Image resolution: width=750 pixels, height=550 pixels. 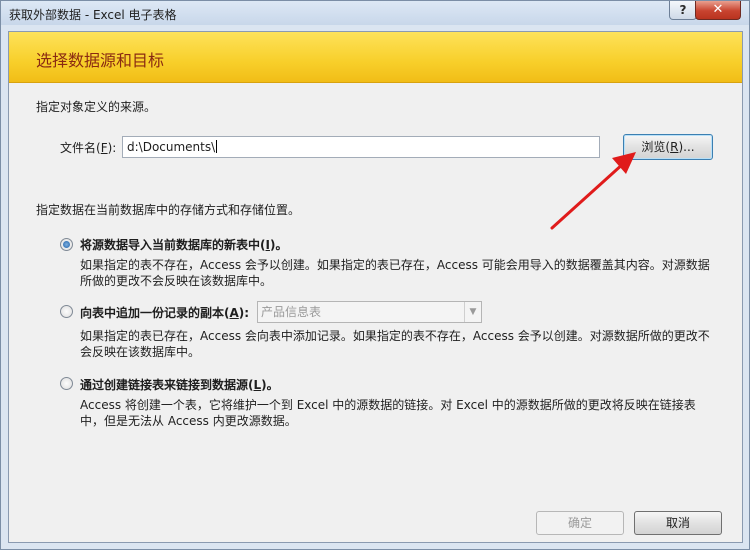 What do you see at coordinates (593, 191) in the screenshot?
I see `annotation-arrow-icon` at bounding box center [593, 191].